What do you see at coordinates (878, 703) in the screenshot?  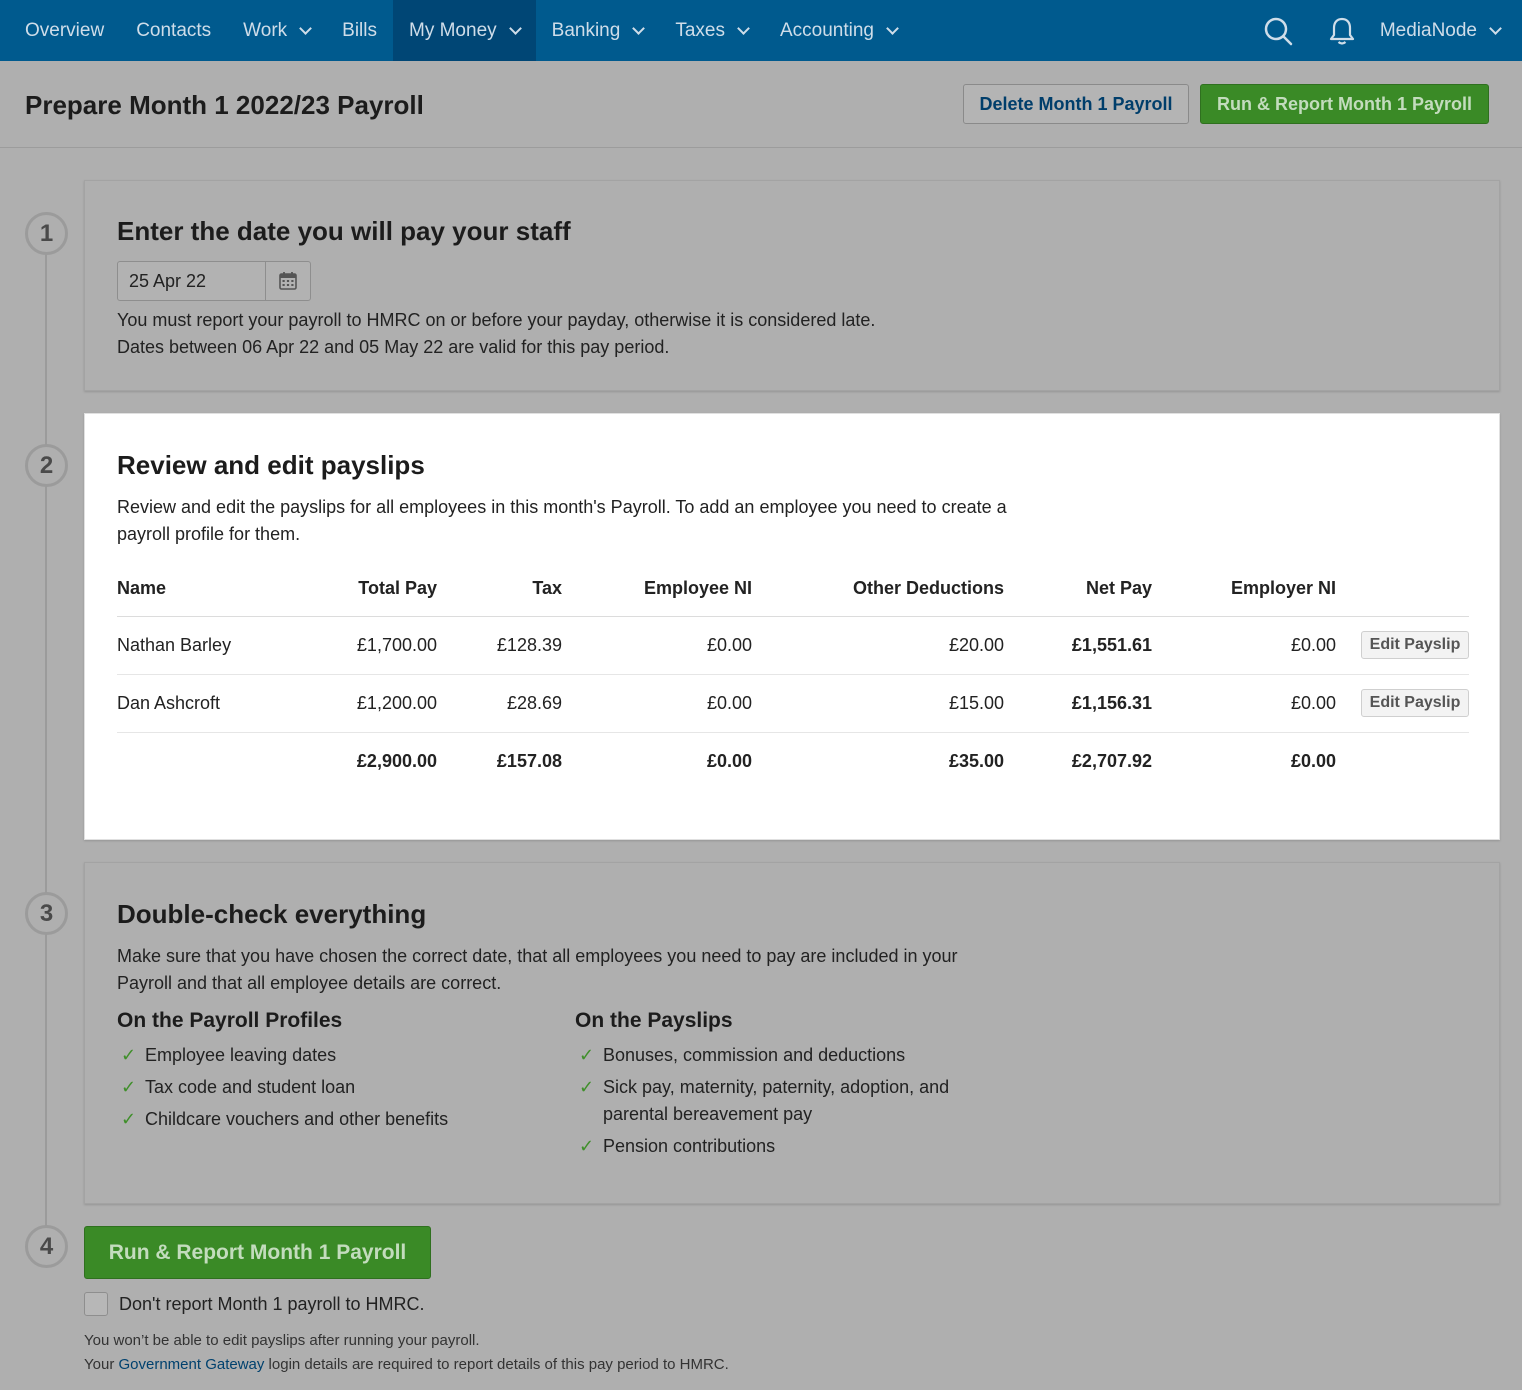 I see `other-deductions-cell: £15.00` at bounding box center [878, 703].